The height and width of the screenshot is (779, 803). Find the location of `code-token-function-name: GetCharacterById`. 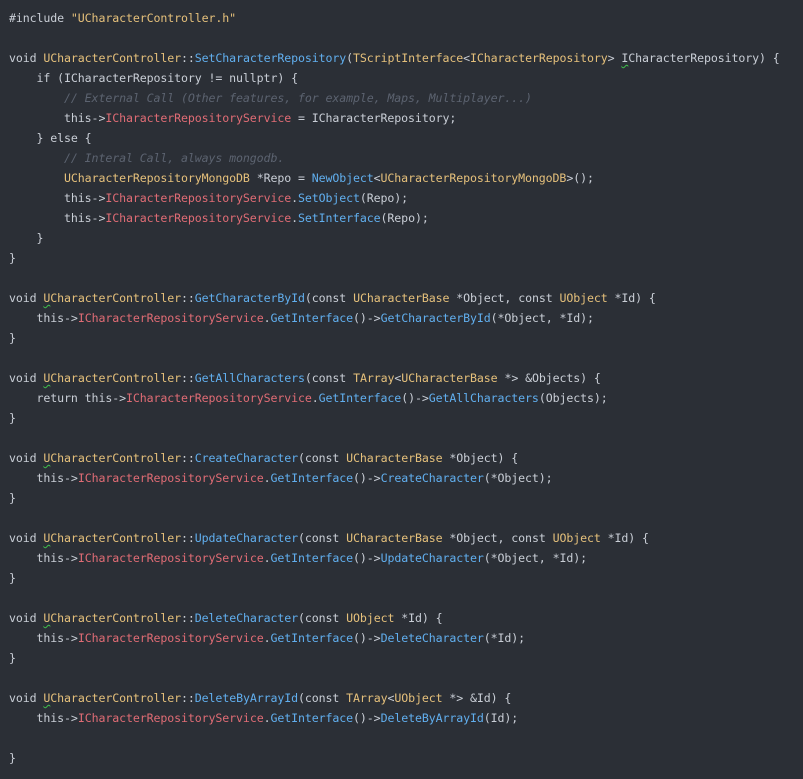

code-token-function-name: GetCharacterById is located at coordinates (249, 298).